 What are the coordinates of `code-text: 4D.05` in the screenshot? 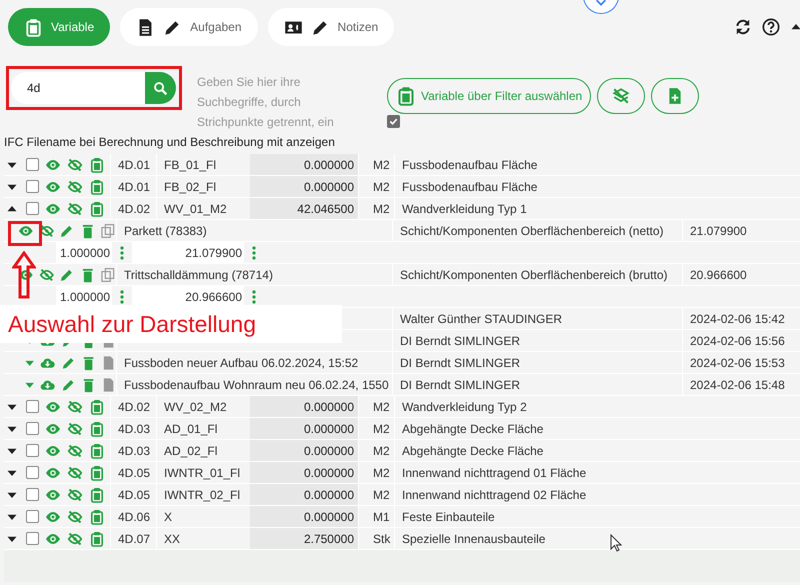 It's located at (134, 495).